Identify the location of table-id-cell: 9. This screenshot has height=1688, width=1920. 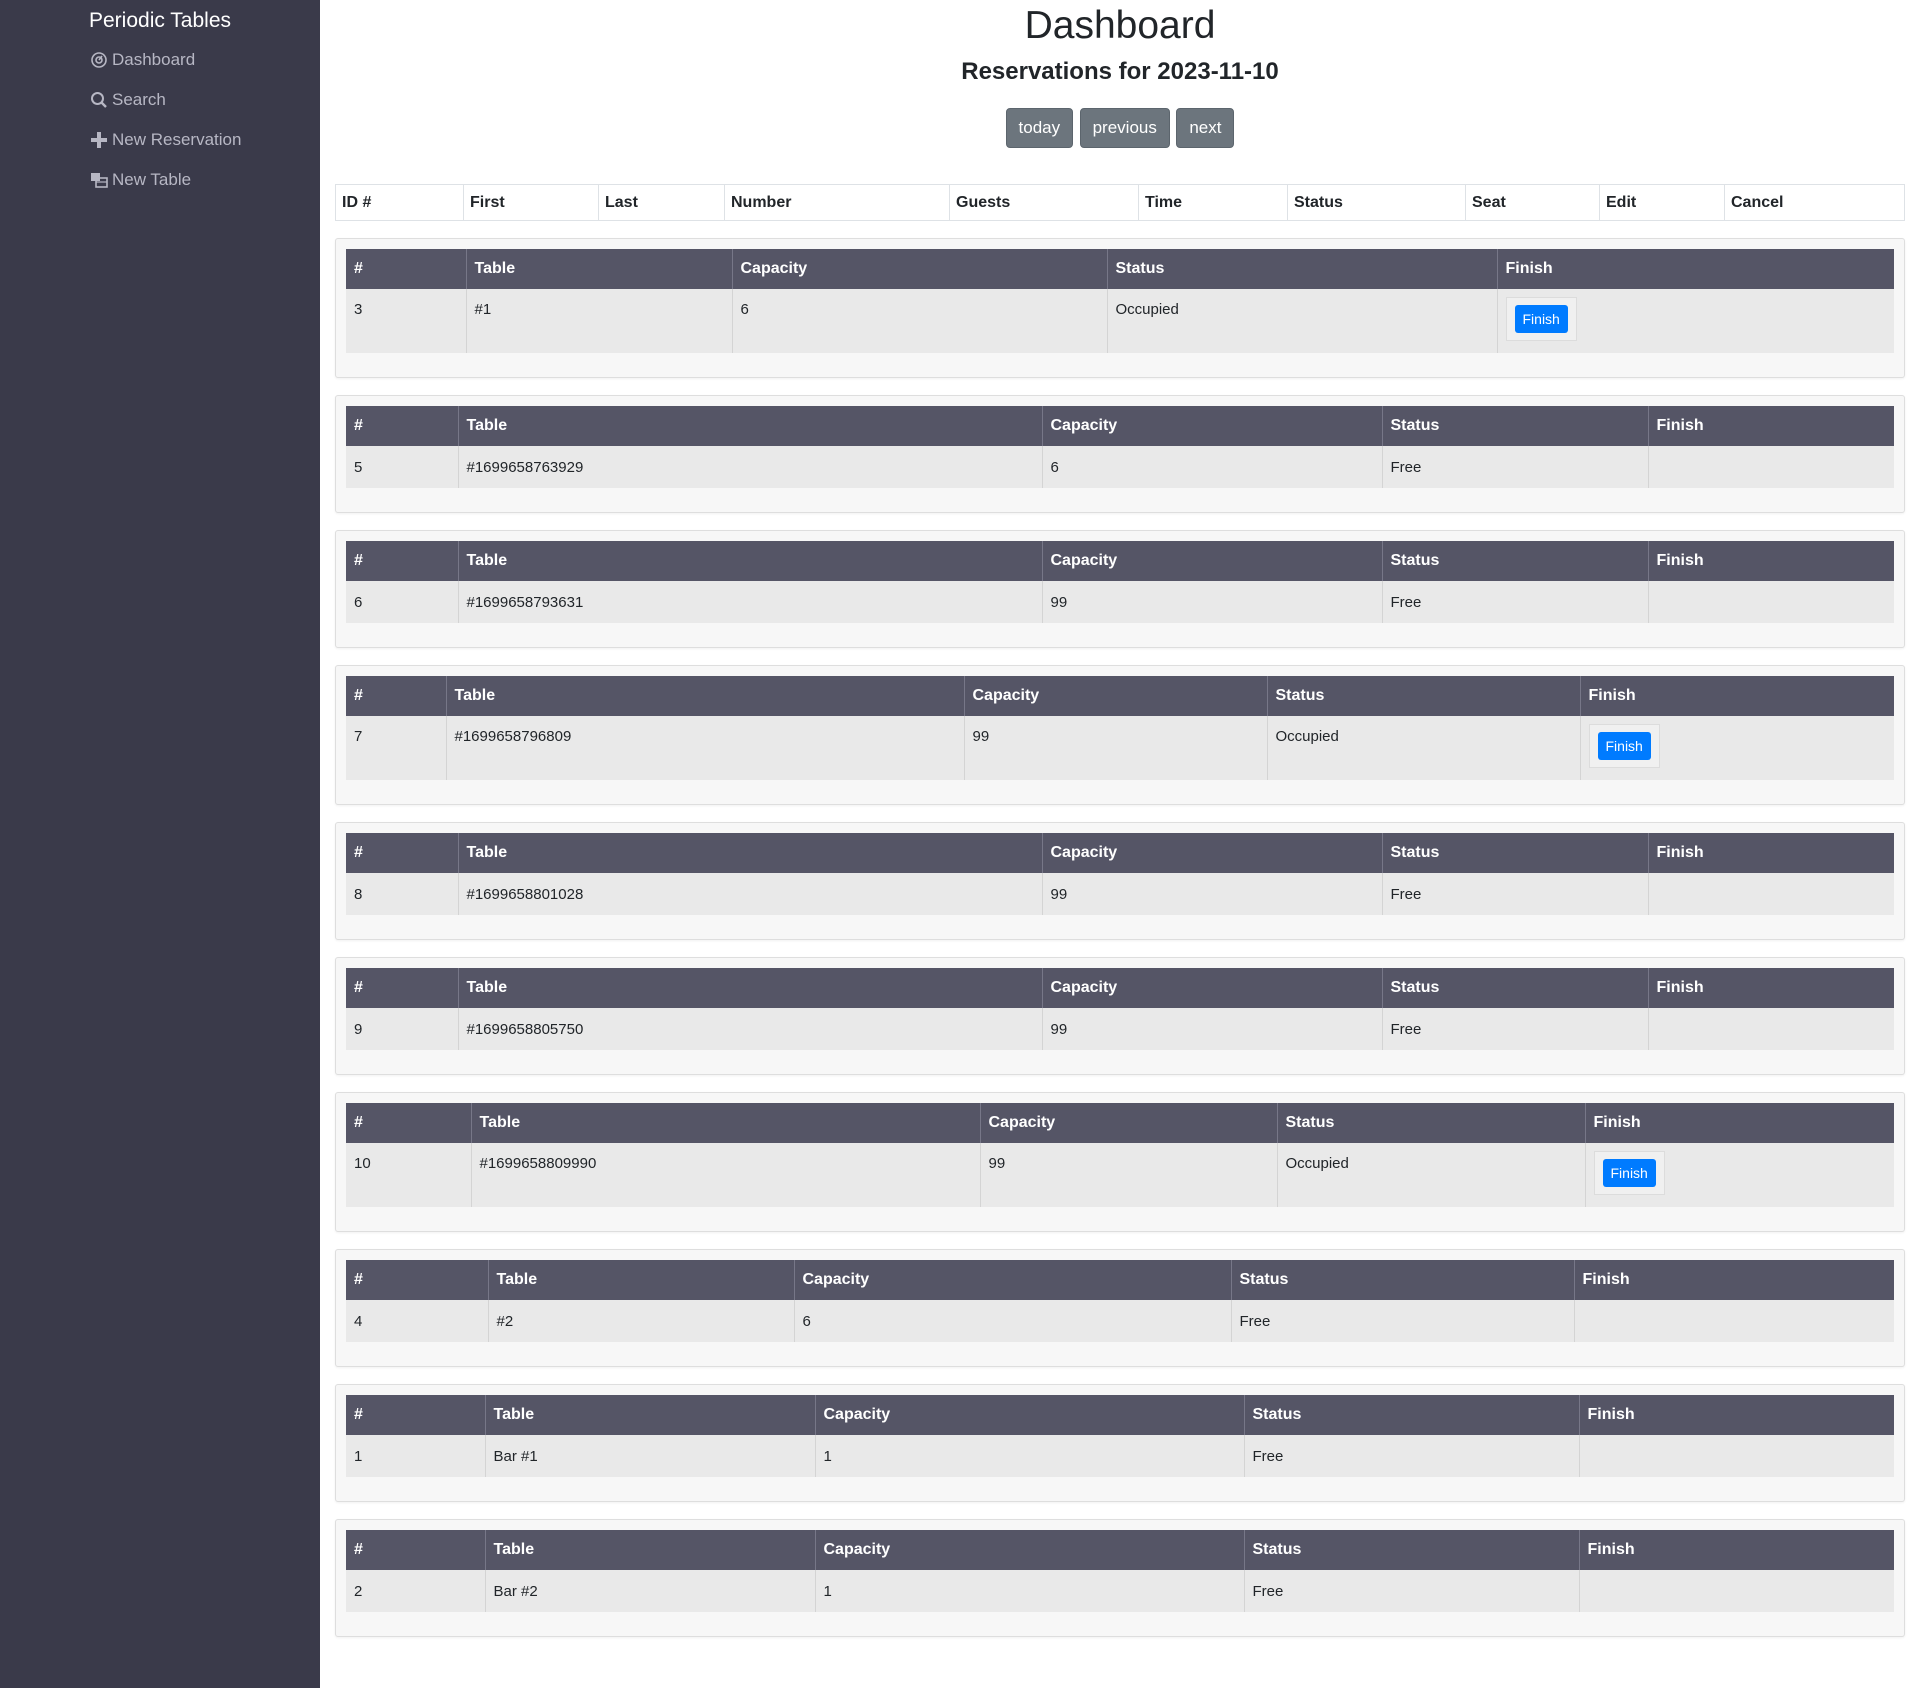
(402, 1029).